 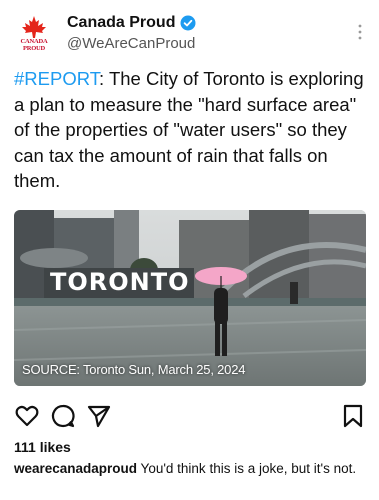 What do you see at coordinates (131, 43) in the screenshot?
I see `author-handle: @WeAreCanProud` at bounding box center [131, 43].